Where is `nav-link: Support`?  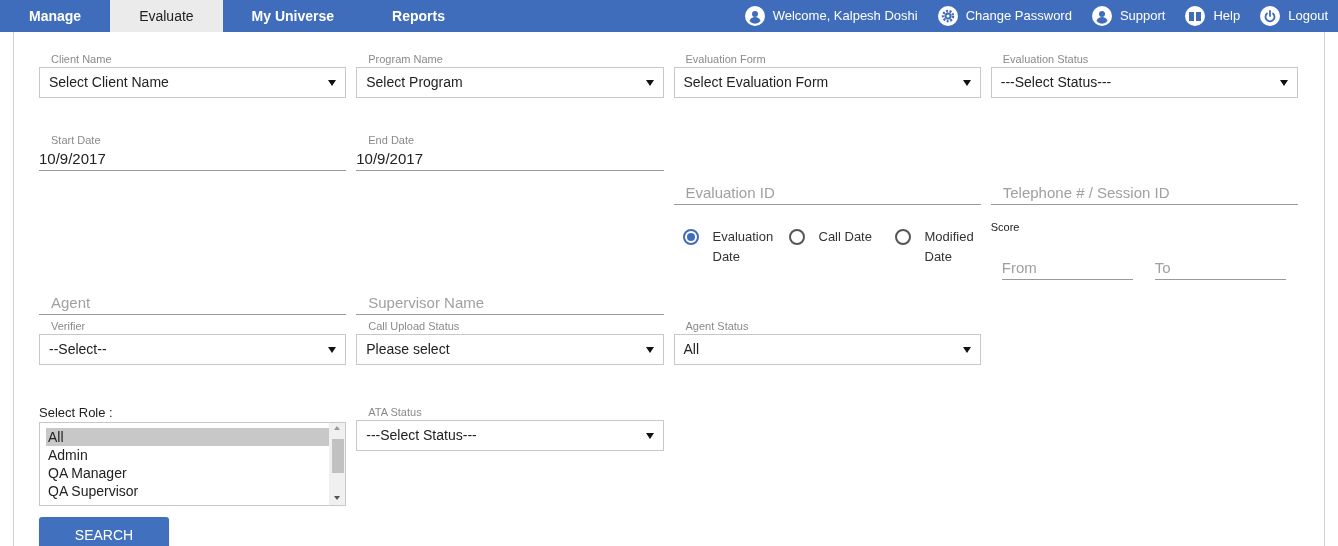 nav-link: Support is located at coordinates (1128, 16).